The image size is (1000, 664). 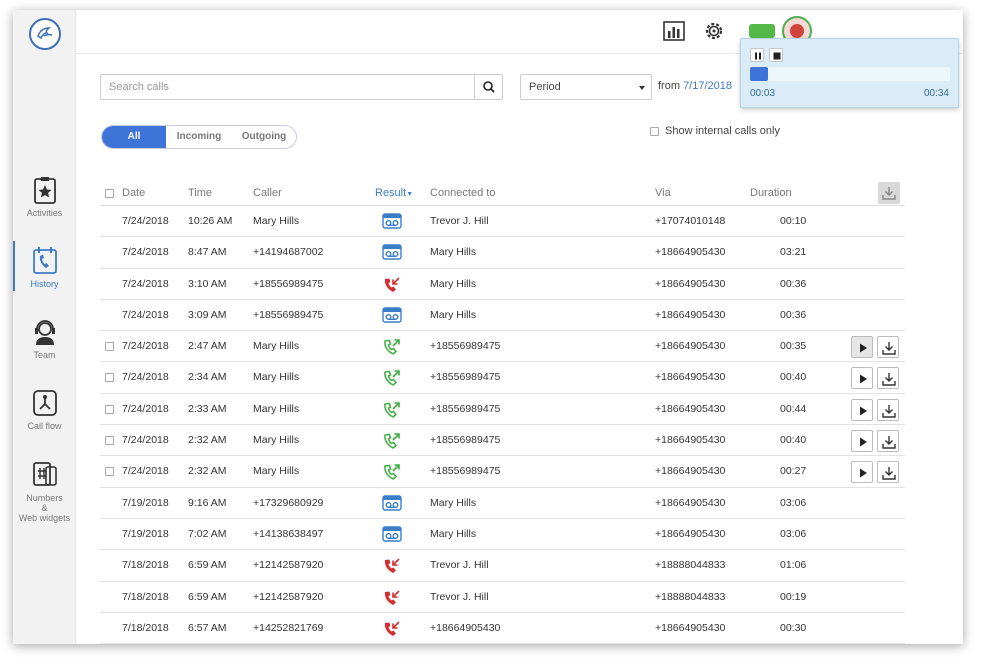 What do you see at coordinates (45, 34) in the screenshot?
I see `app-logo` at bounding box center [45, 34].